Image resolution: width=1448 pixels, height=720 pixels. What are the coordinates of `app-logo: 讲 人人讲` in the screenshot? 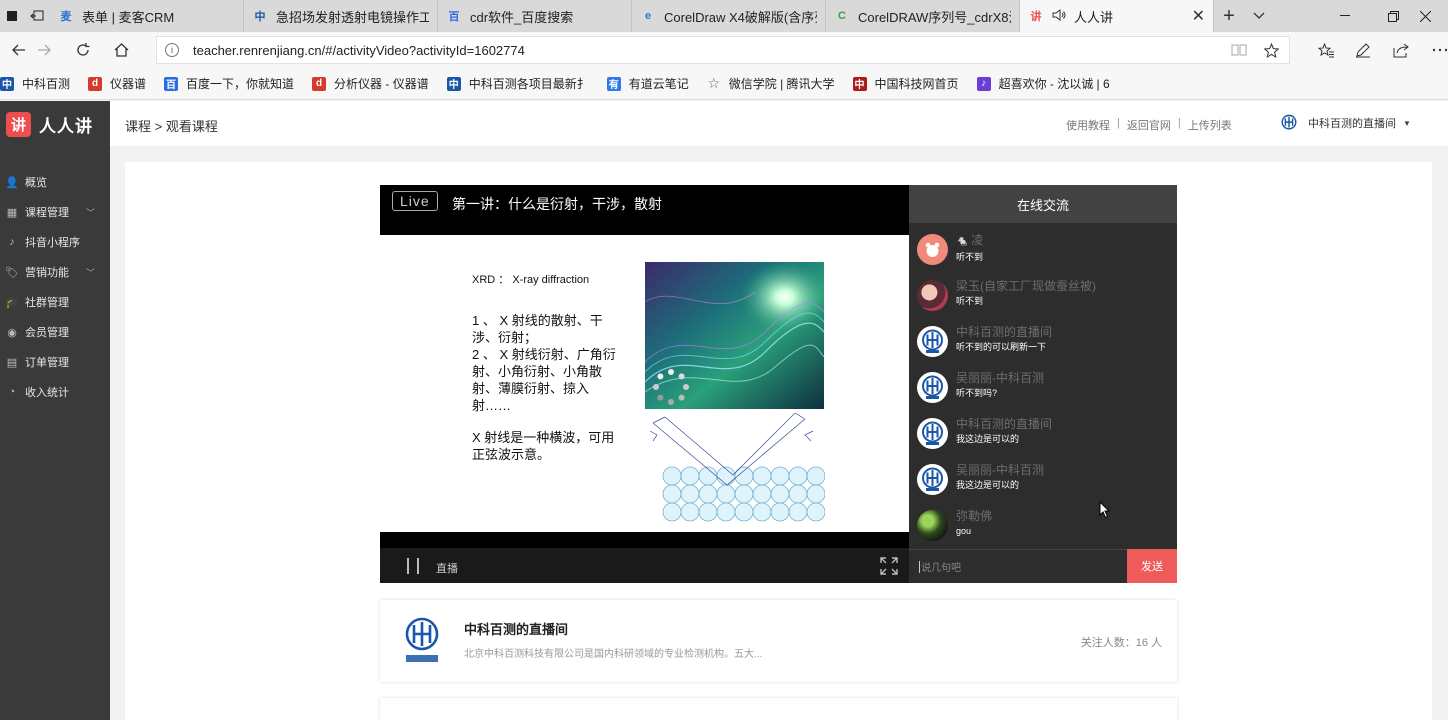 It's located at (55, 124).